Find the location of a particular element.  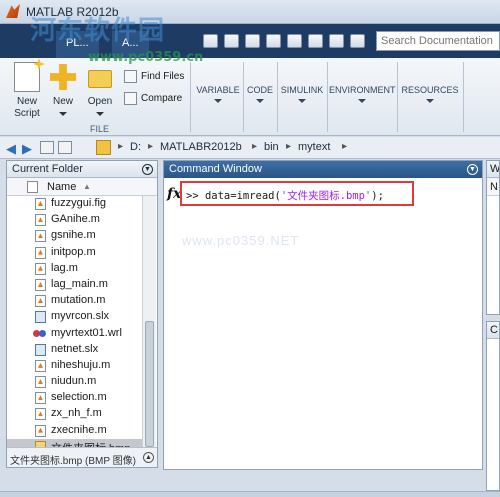

new-label: New is located at coordinates (62, 101).